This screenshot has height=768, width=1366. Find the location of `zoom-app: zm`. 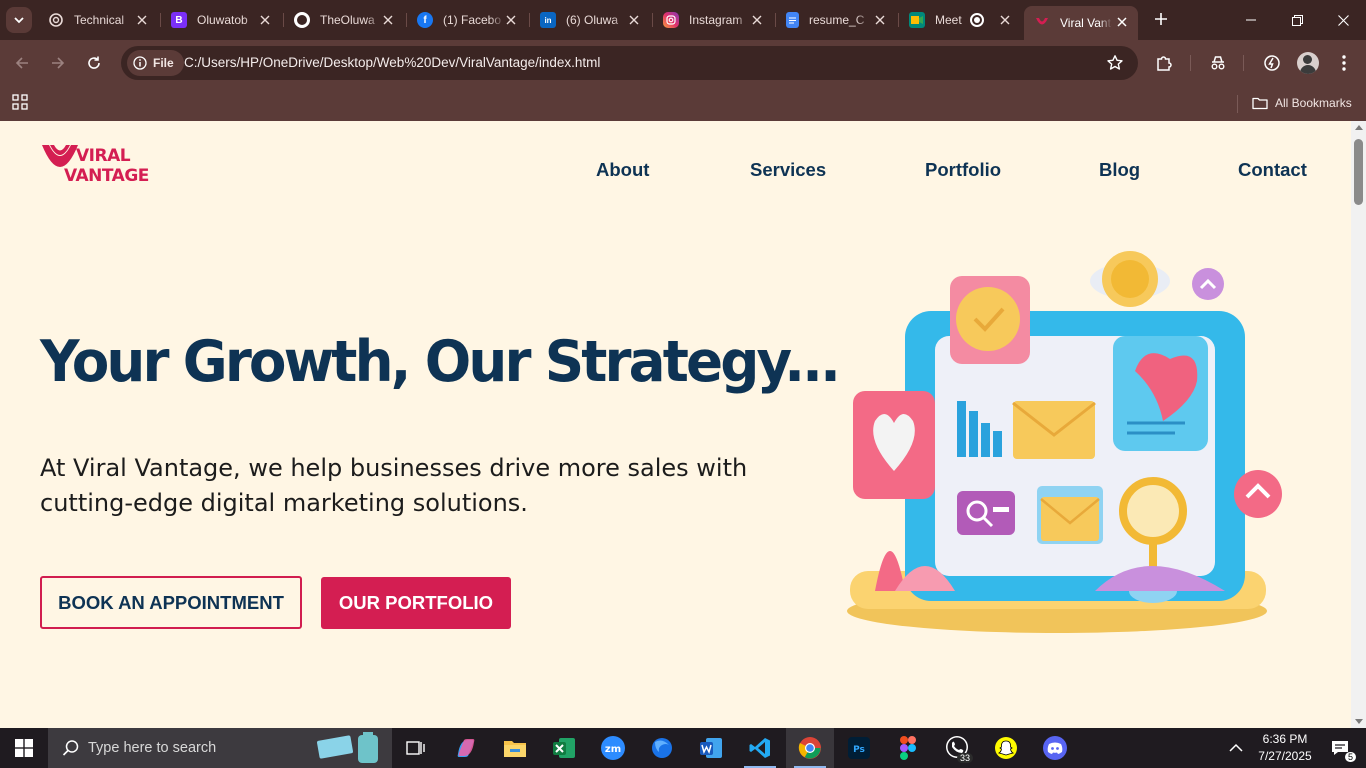

zoom-app: zm is located at coordinates (613, 748).